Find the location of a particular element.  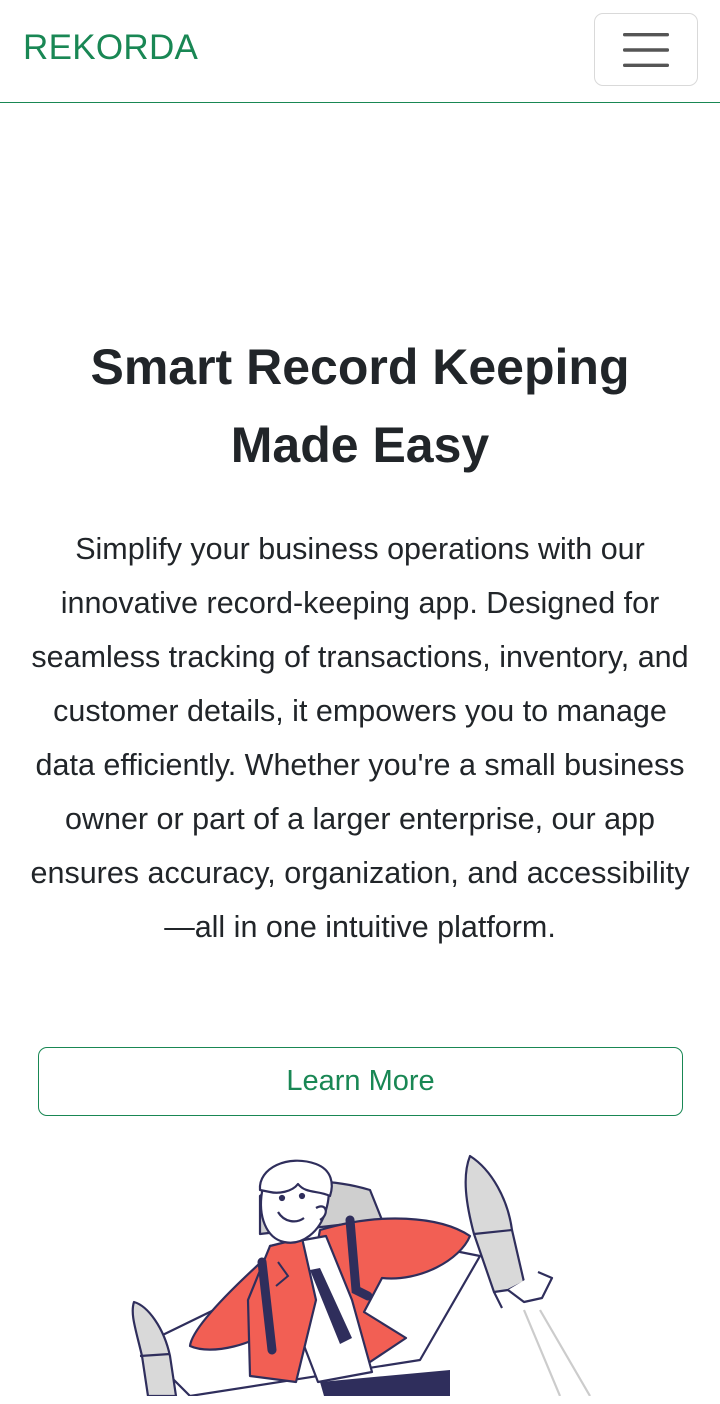

hero-title: Smart Record Keeping Made Easy is located at coordinates (360, 406).